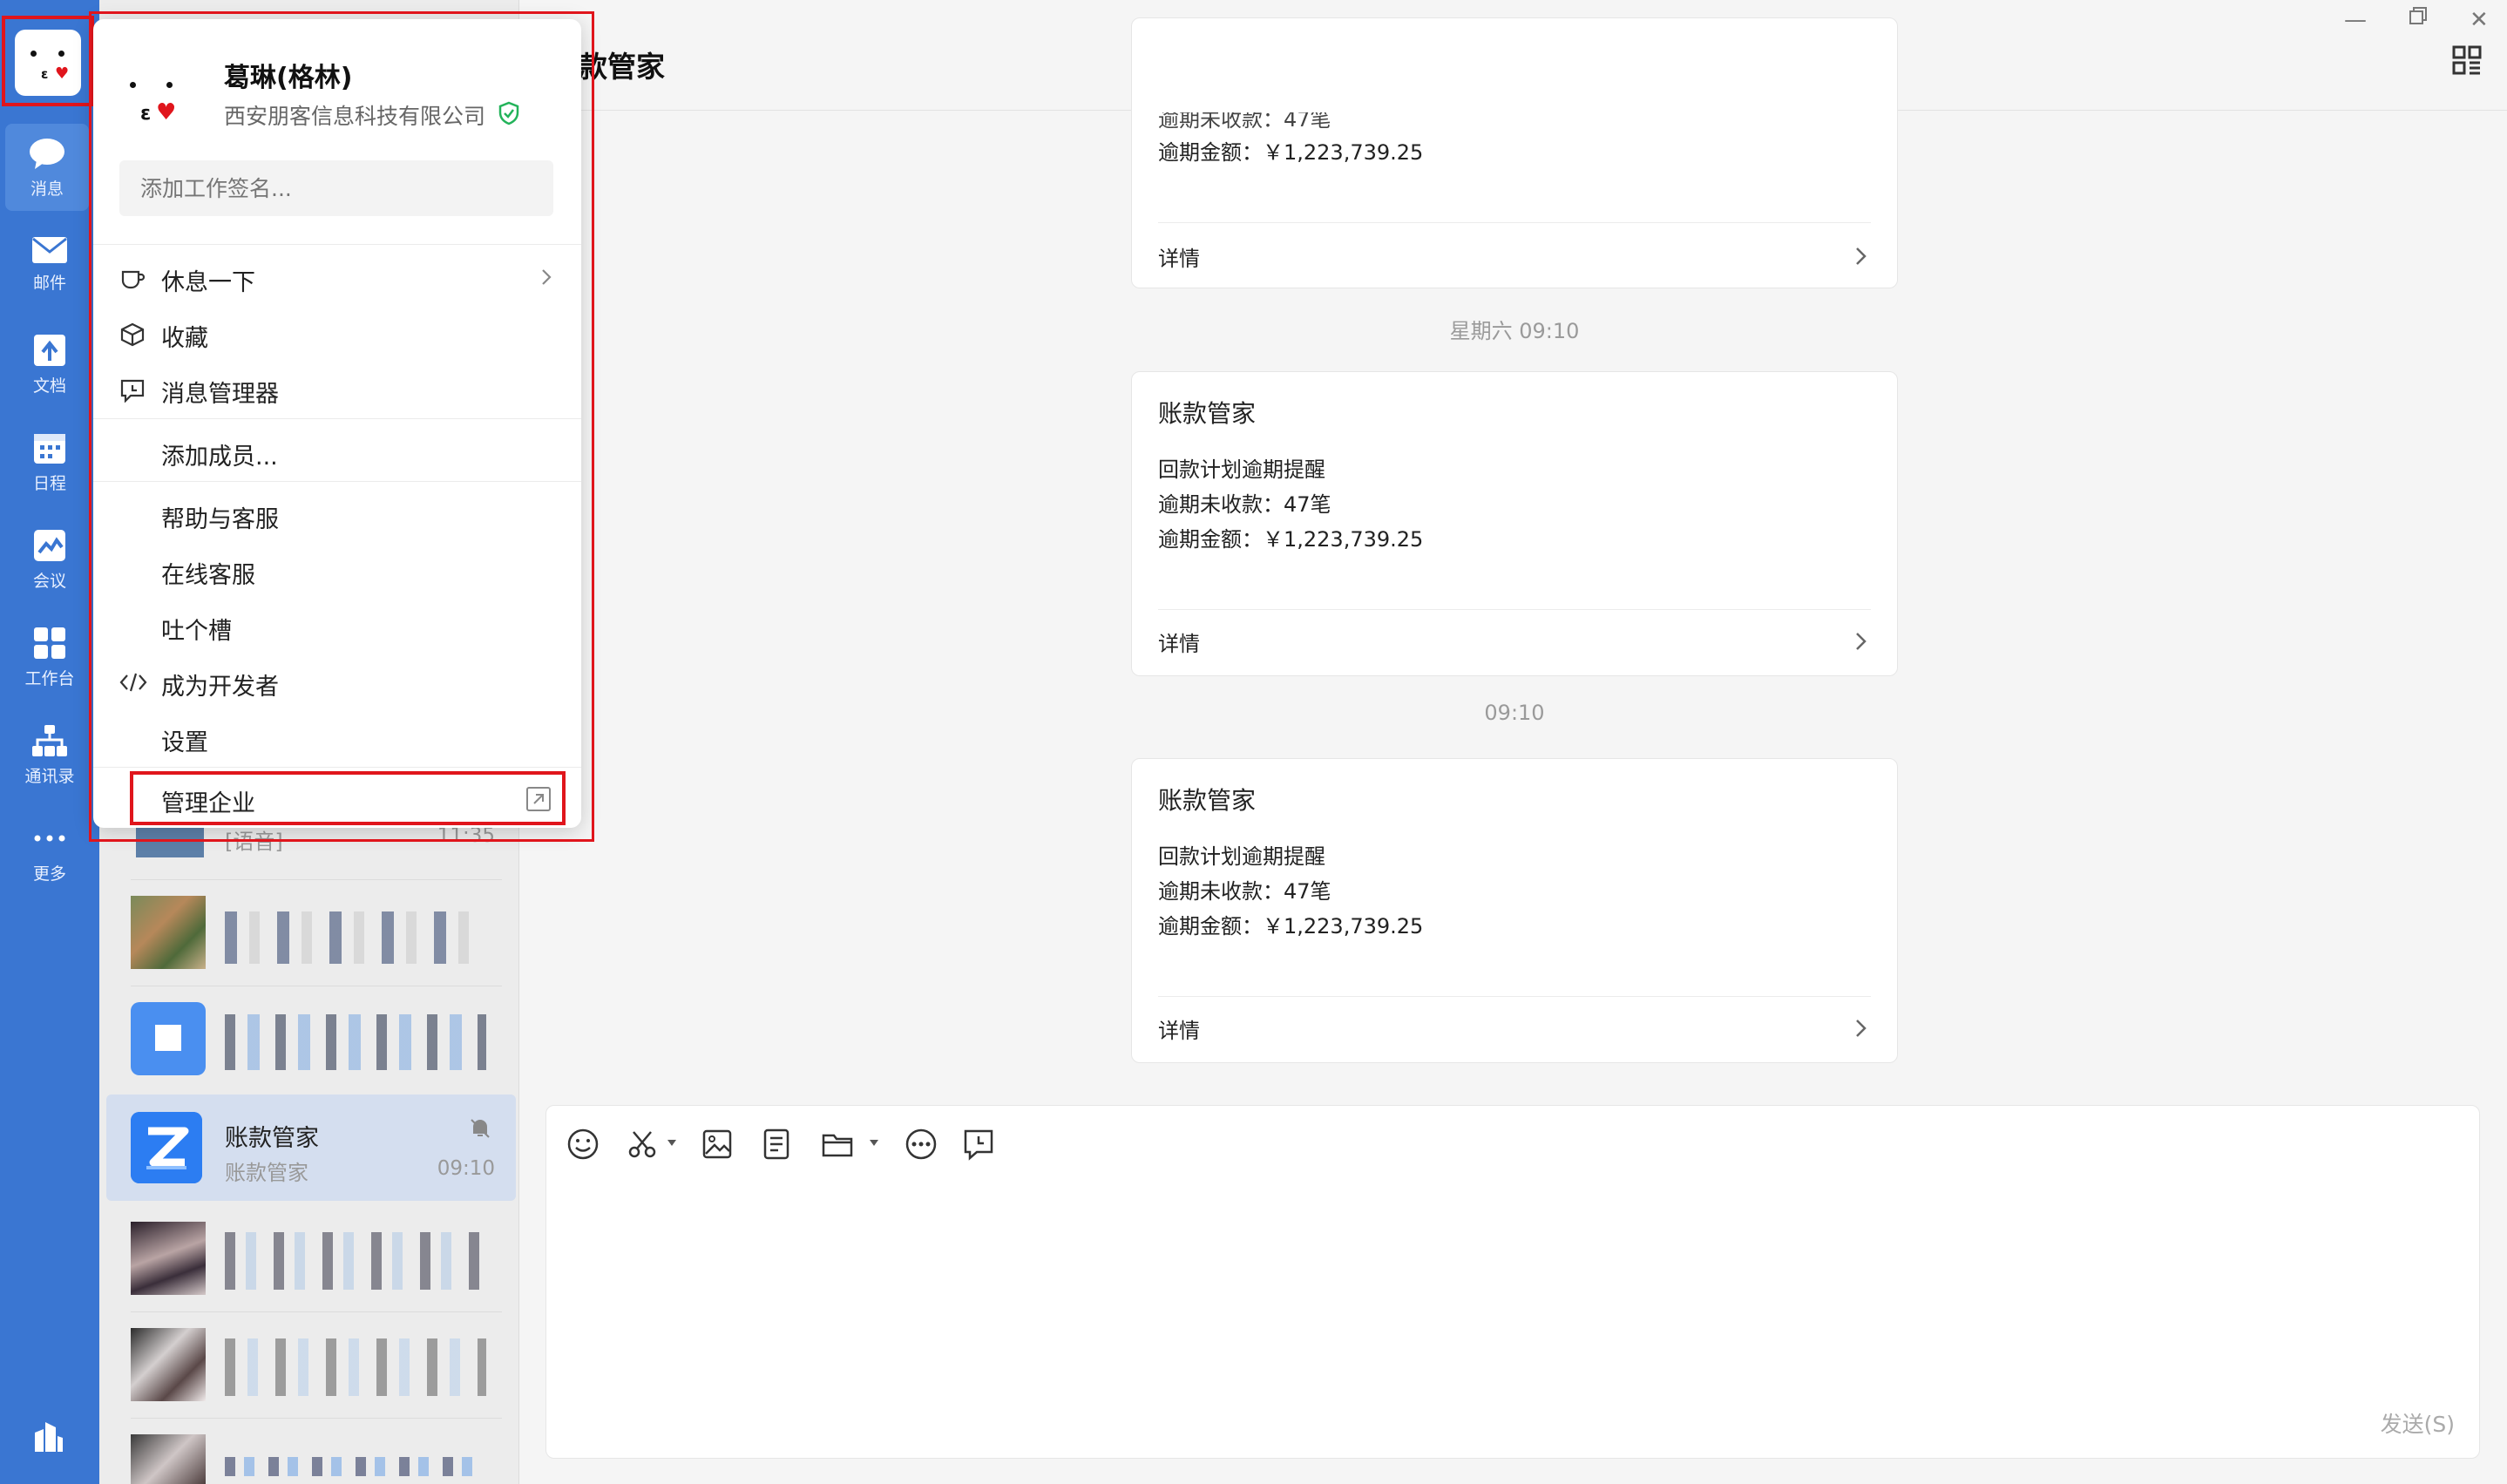 The height and width of the screenshot is (1484, 2507). What do you see at coordinates (978, 1144) in the screenshot?
I see `chat-record-icon` at bounding box center [978, 1144].